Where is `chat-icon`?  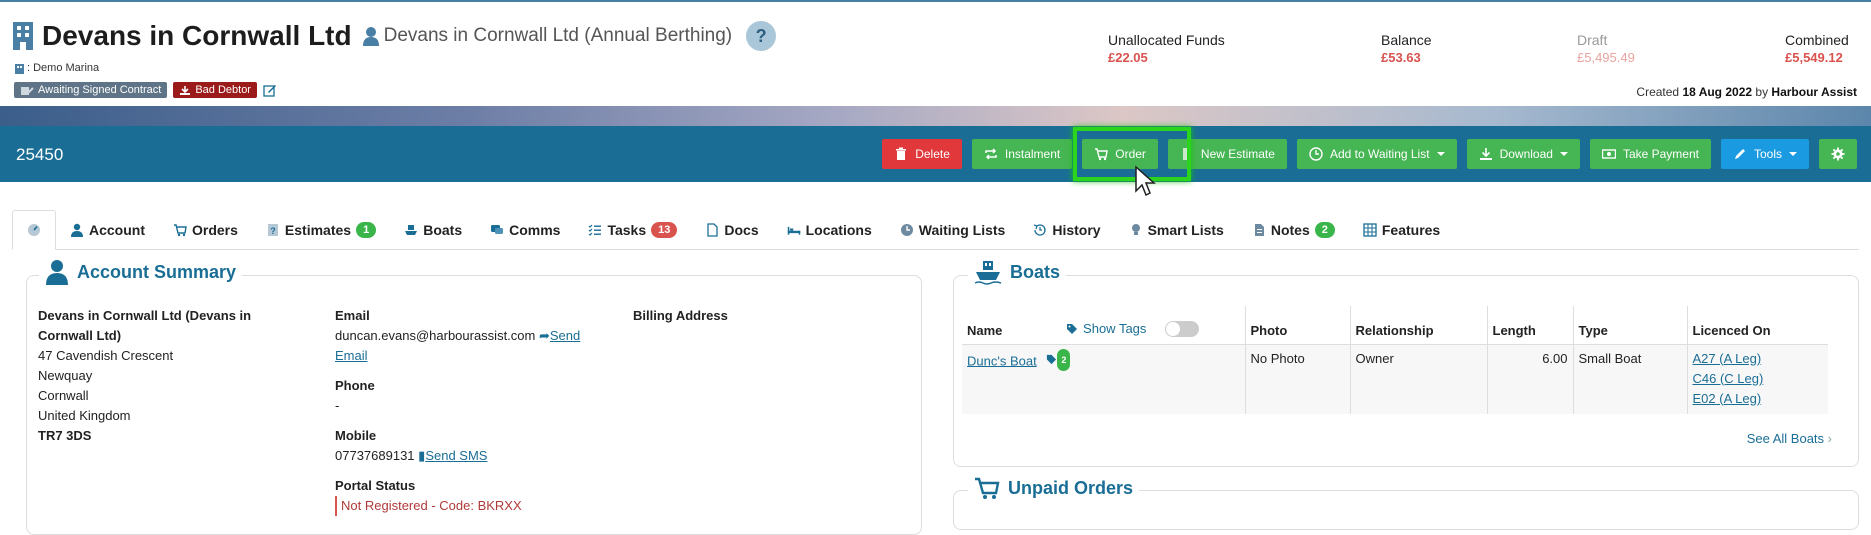
chat-icon is located at coordinates (497, 229).